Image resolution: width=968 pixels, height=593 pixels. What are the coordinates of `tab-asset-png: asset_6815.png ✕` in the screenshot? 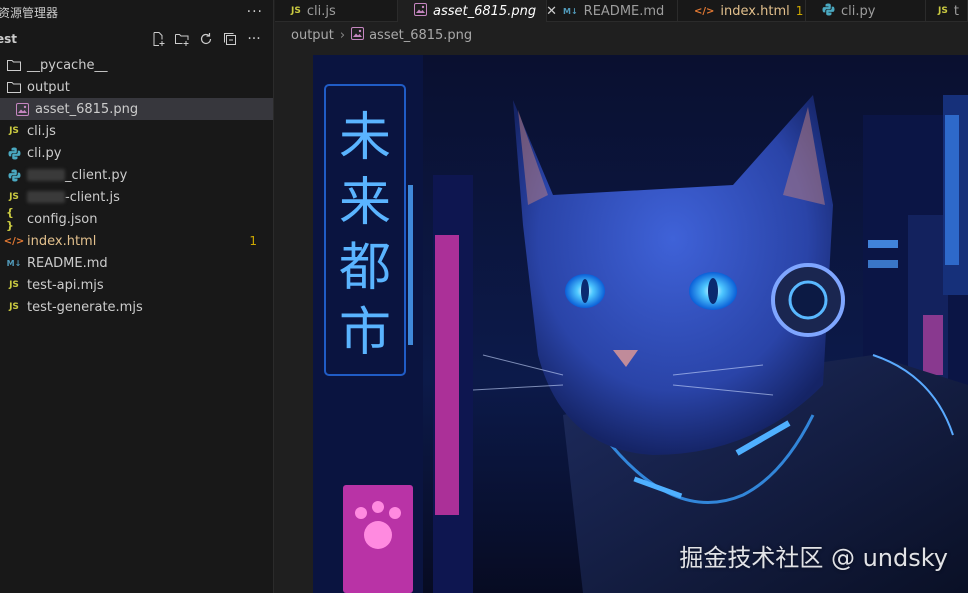 It's located at (477, 11).